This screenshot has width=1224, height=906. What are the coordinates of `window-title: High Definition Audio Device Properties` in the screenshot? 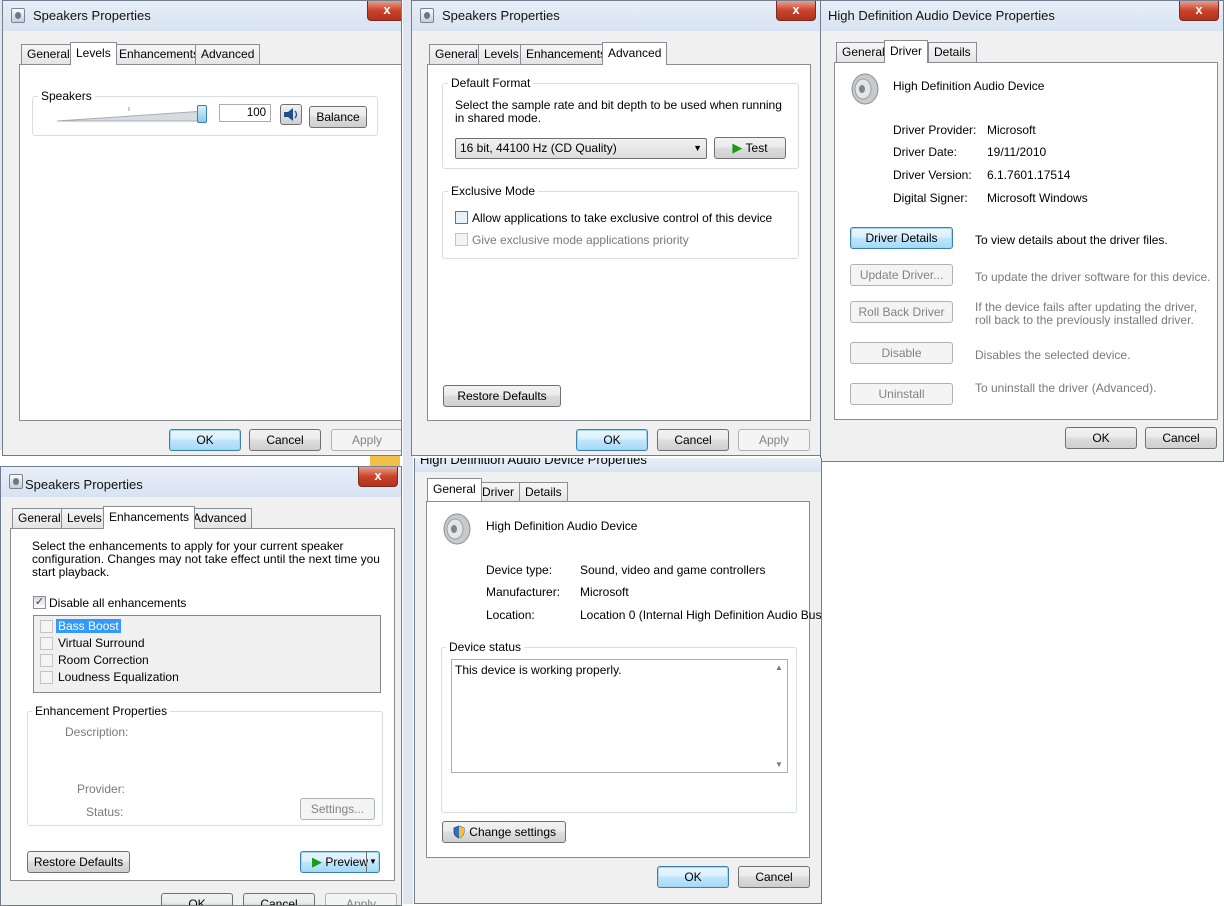 It's located at (533, 462).